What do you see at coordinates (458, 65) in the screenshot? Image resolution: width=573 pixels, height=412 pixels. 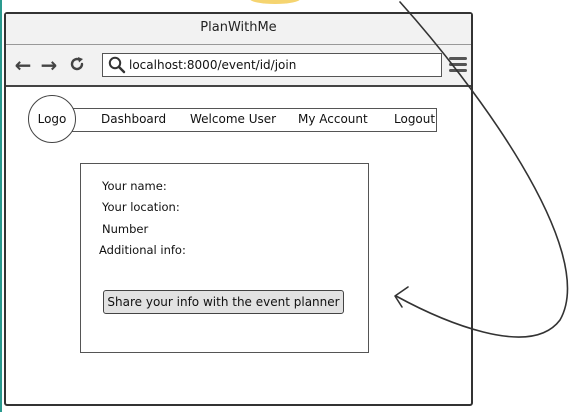 I see `hamburger-menu-icon` at bounding box center [458, 65].